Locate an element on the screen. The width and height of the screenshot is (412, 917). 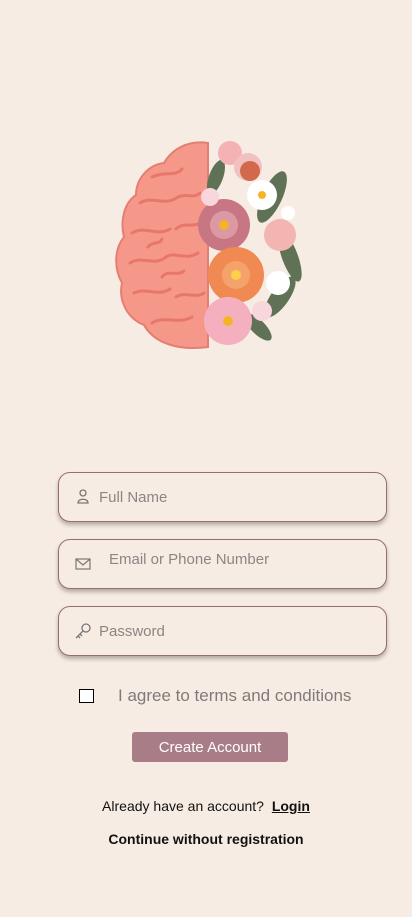
login-prompt: Already have an account? is located at coordinates (183, 806).